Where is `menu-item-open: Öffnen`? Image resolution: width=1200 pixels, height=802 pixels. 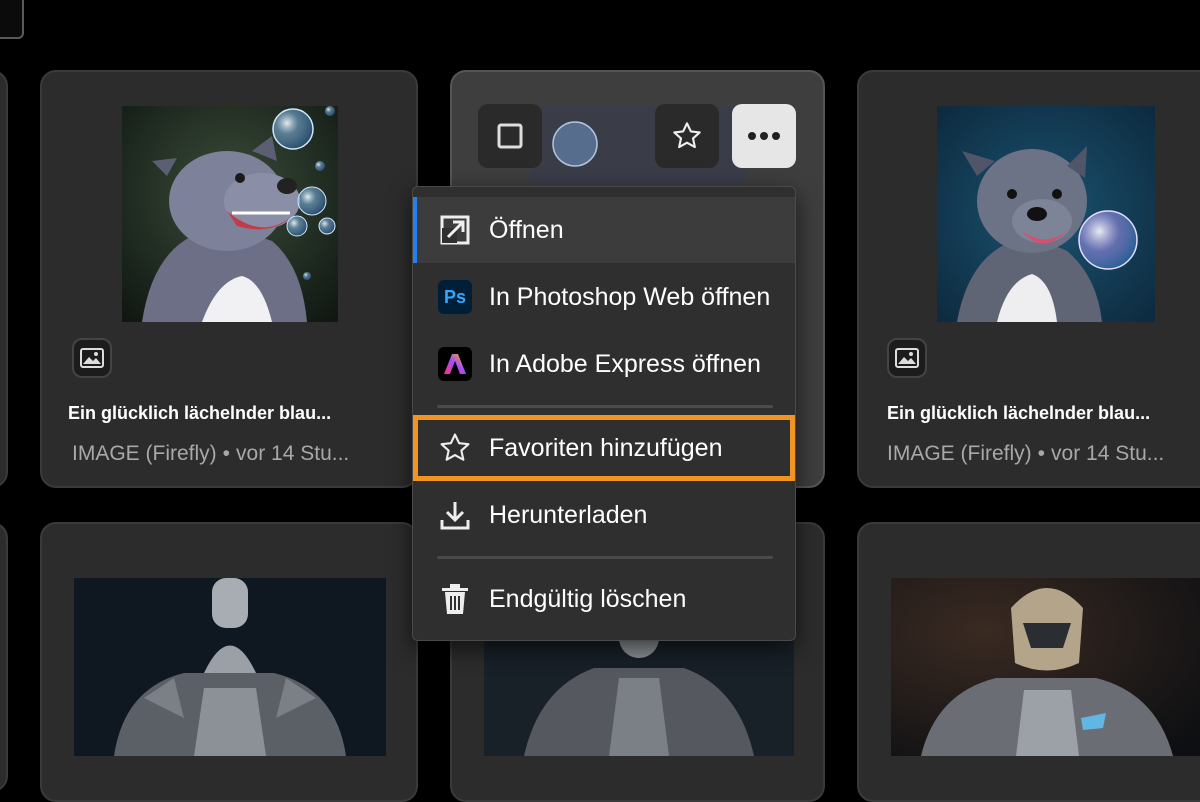 menu-item-open: Öffnen is located at coordinates (604, 230).